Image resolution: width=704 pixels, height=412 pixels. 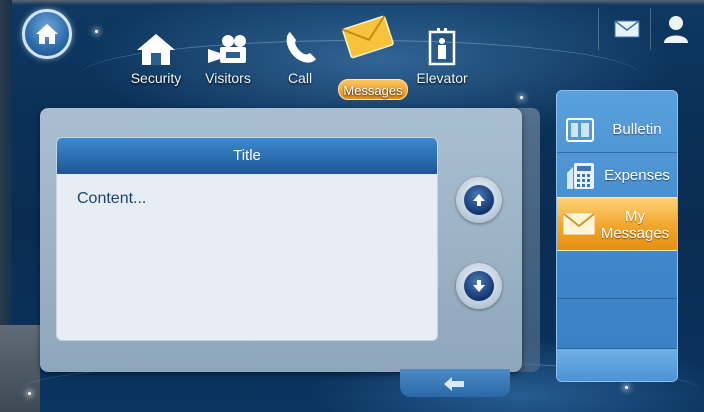 I want to click on sidebar: Bulletin Expenses My Messages, so click(x=617, y=236).